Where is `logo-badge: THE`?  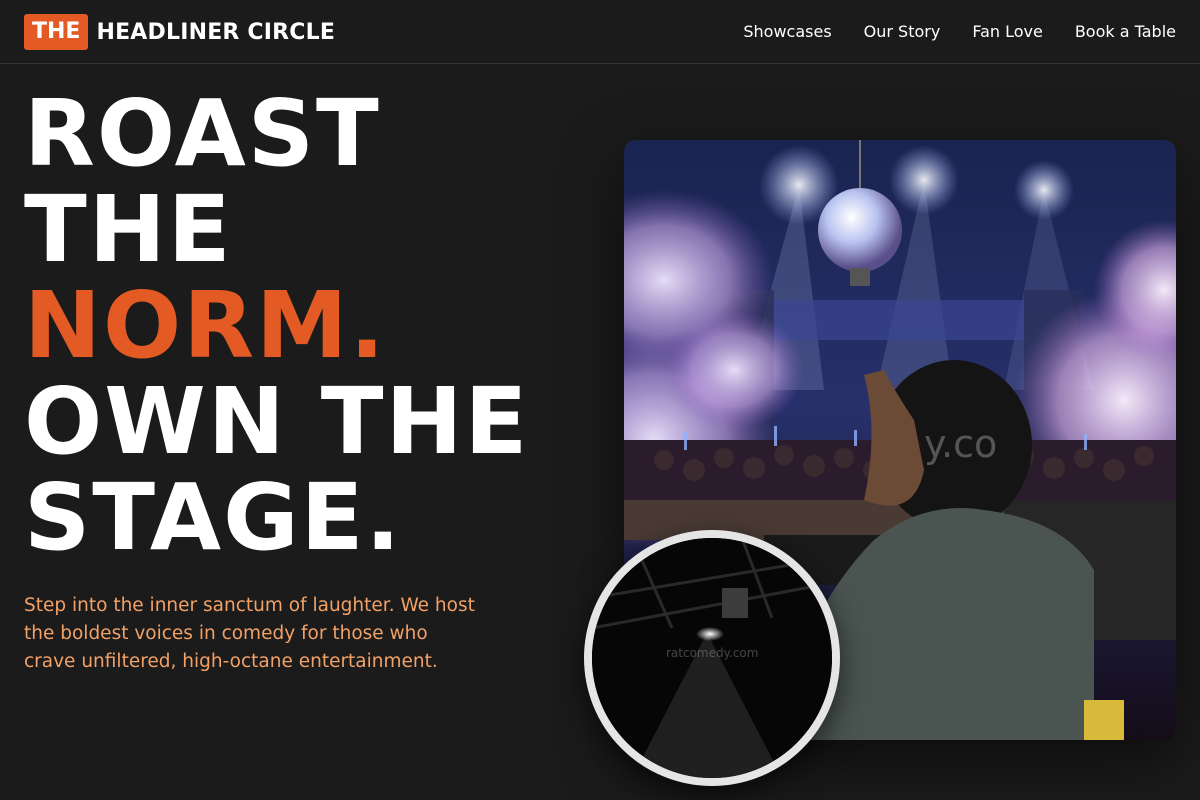 logo-badge: THE is located at coordinates (56, 32).